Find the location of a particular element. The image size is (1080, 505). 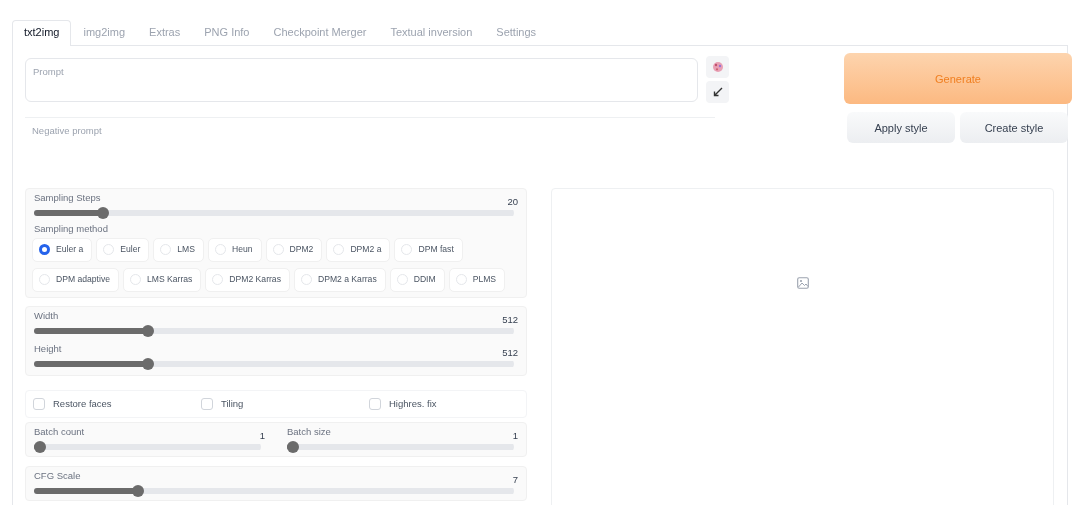

arrow-icon is located at coordinates (717, 92).